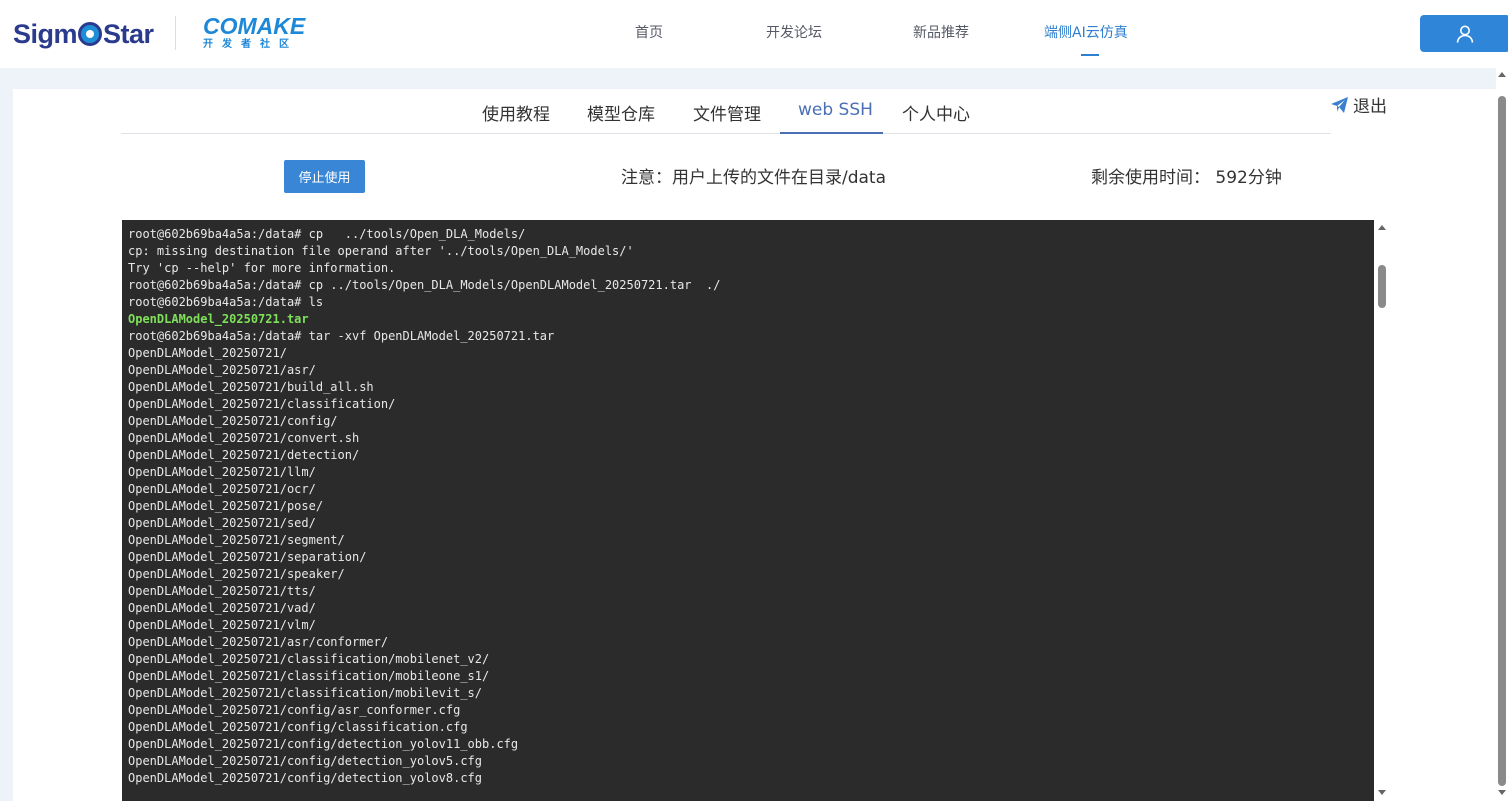 The image size is (1508, 801). Describe the element at coordinates (262, 268) in the screenshot. I see `terminal-line: Try 'cp --help' for more information.` at that location.